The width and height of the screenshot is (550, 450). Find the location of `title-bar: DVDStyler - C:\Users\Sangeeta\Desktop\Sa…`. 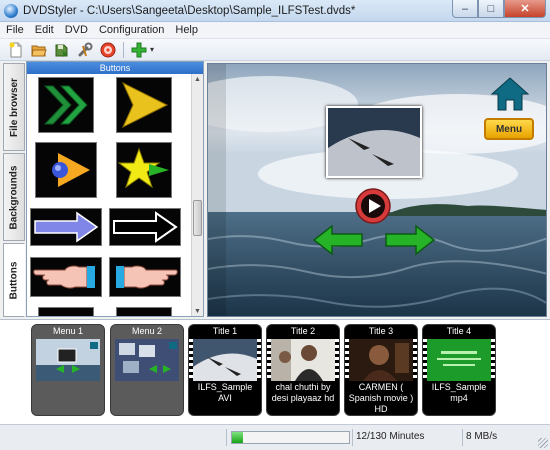

title-bar: DVDStyler - C:\Users\Sangeeta\Desktop\Sa… is located at coordinates (275, 11).